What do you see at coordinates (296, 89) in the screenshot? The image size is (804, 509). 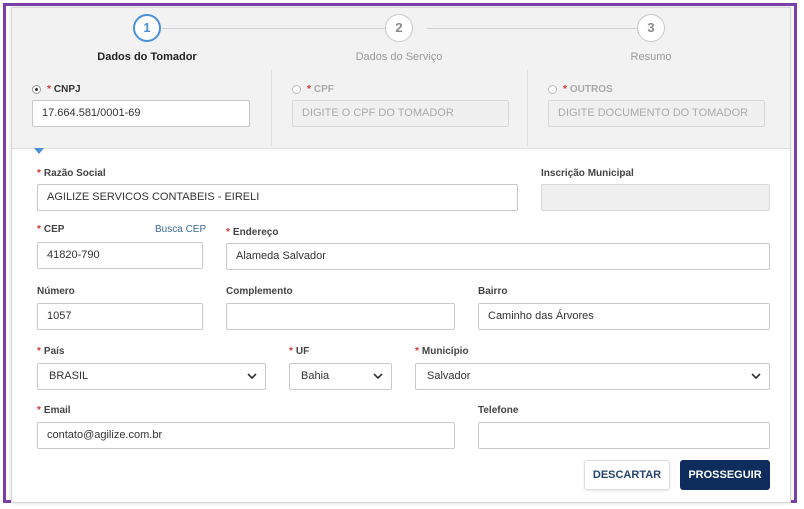 I see `cpf-radio` at bounding box center [296, 89].